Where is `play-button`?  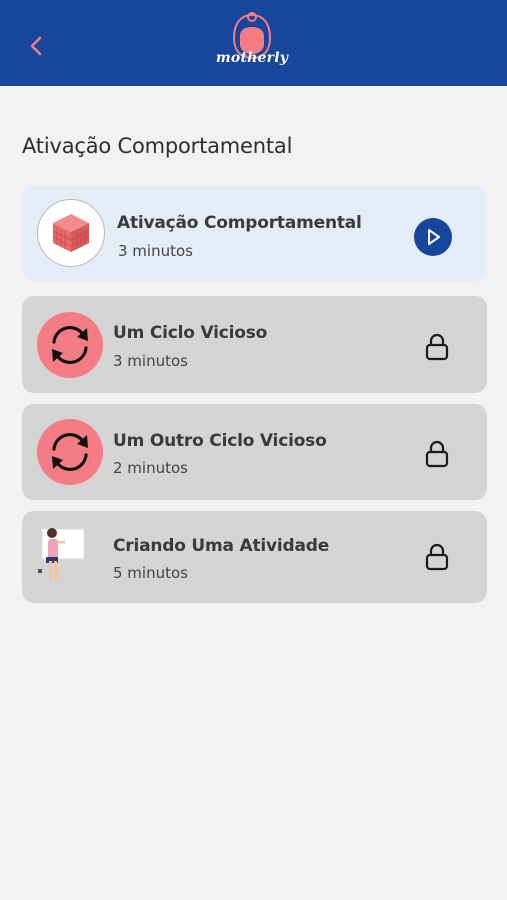
play-button is located at coordinates (433, 237).